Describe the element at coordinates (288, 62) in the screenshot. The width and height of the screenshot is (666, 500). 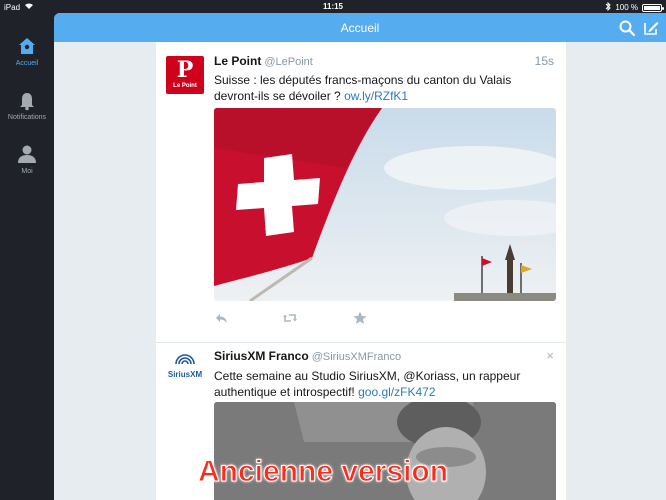
I see `handle: @LePoint` at that location.